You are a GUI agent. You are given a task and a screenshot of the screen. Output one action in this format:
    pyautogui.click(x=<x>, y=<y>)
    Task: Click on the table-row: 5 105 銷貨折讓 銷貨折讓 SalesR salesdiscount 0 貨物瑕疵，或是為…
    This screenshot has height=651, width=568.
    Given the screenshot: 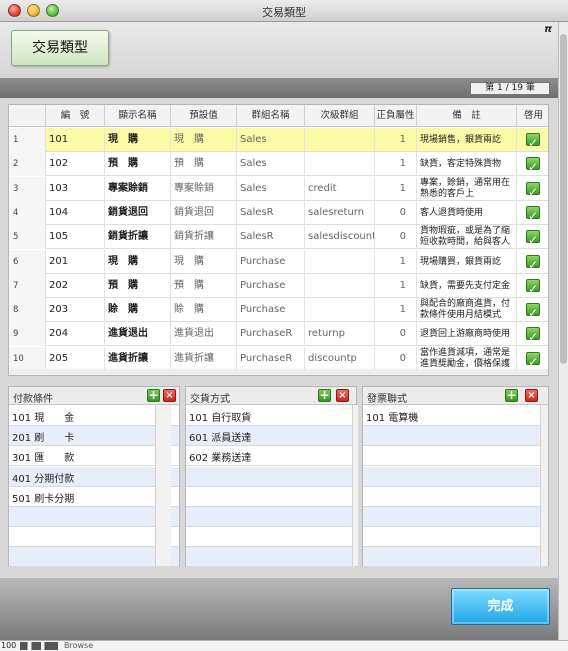 What is the action you would take?
    pyautogui.click(x=278, y=237)
    